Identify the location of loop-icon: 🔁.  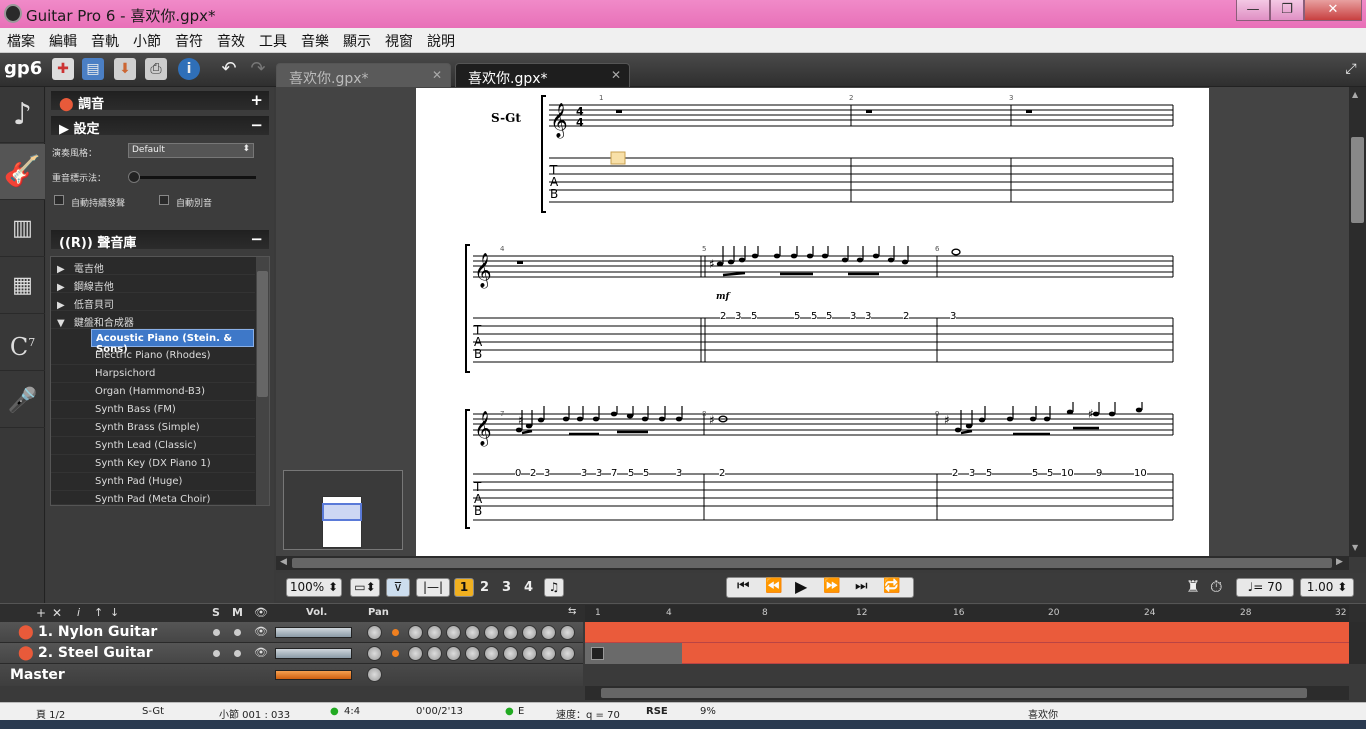
(891, 586).